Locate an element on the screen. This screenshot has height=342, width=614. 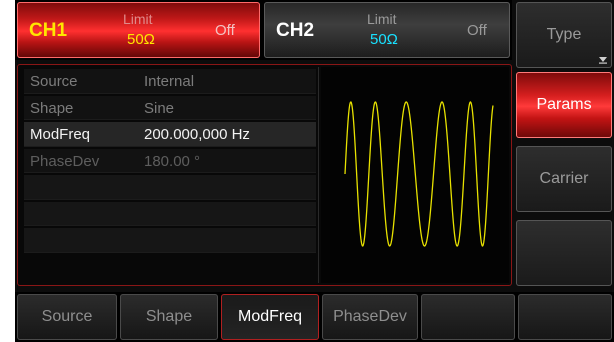
params-button-label: Params is located at coordinates (564, 104).